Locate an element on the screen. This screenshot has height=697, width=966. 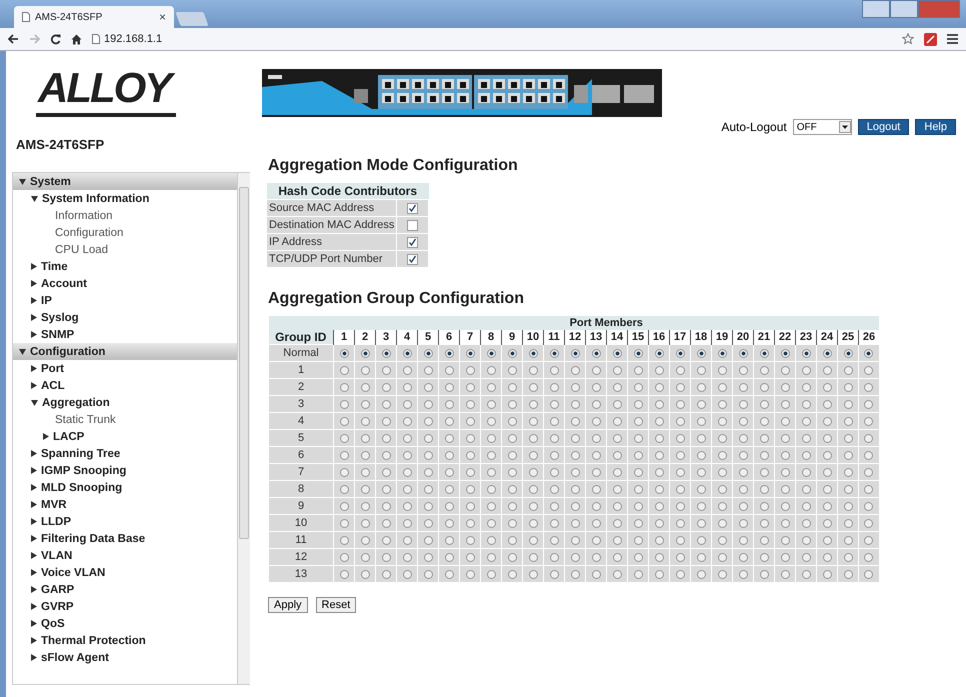
menu-item: LLDP is located at coordinates (125, 521).